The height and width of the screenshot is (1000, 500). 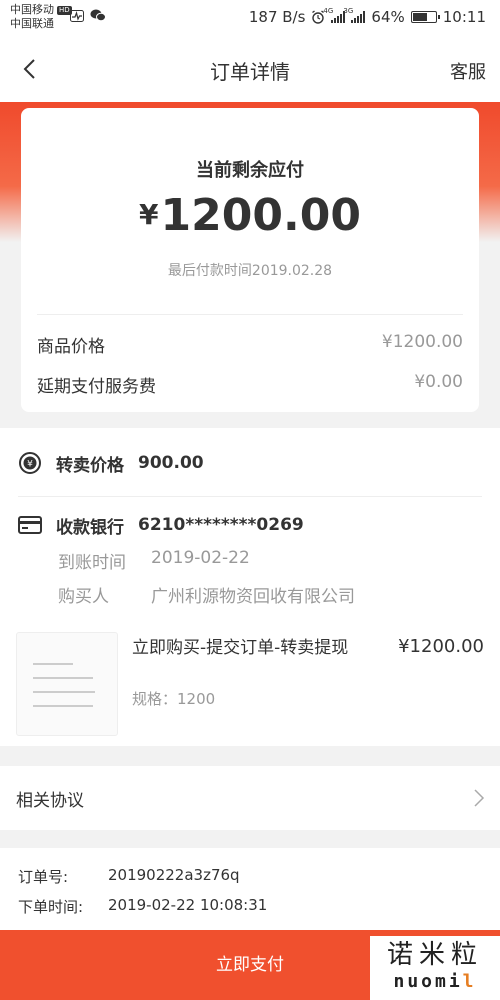 What do you see at coordinates (464, 17) in the screenshot?
I see `clock: 10:11` at bounding box center [464, 17].